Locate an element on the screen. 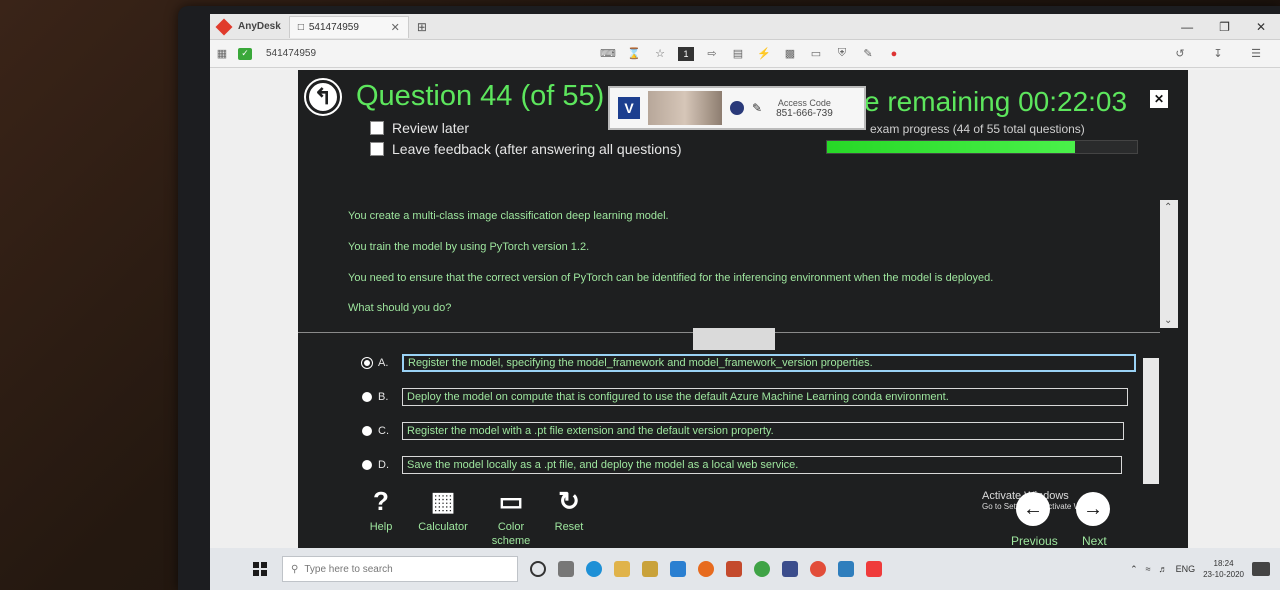 The image size is (1280, 590). new-tab-icon: ⊞ is located at coordinates (422, 27).